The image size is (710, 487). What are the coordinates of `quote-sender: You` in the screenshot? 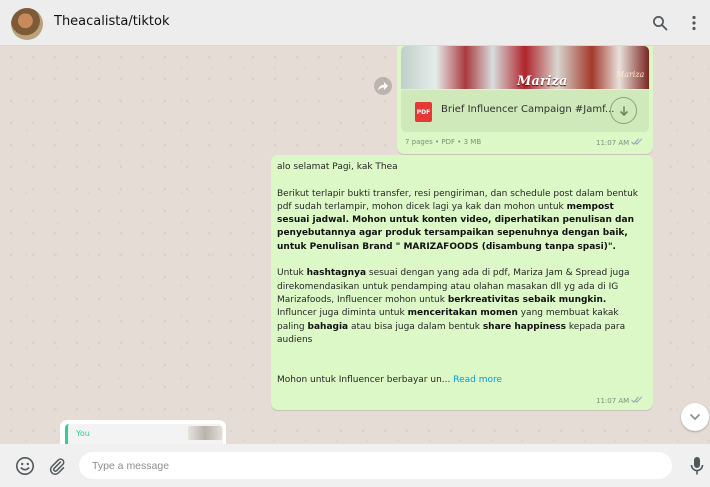 It's located at (83, 433).